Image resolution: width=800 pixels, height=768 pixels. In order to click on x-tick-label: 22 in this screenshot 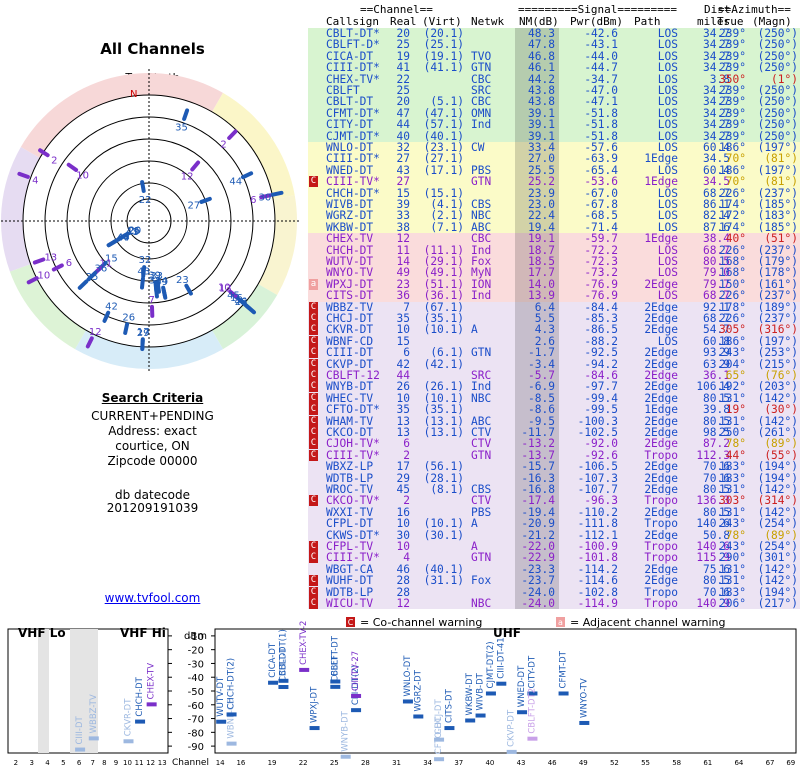, I will do `click(303, 763)`.